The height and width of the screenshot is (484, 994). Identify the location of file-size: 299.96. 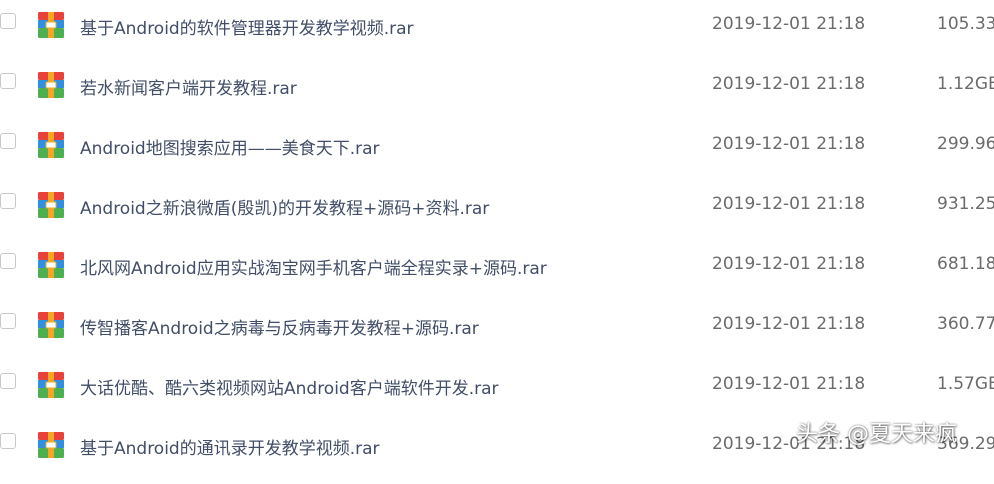
(965, 144).